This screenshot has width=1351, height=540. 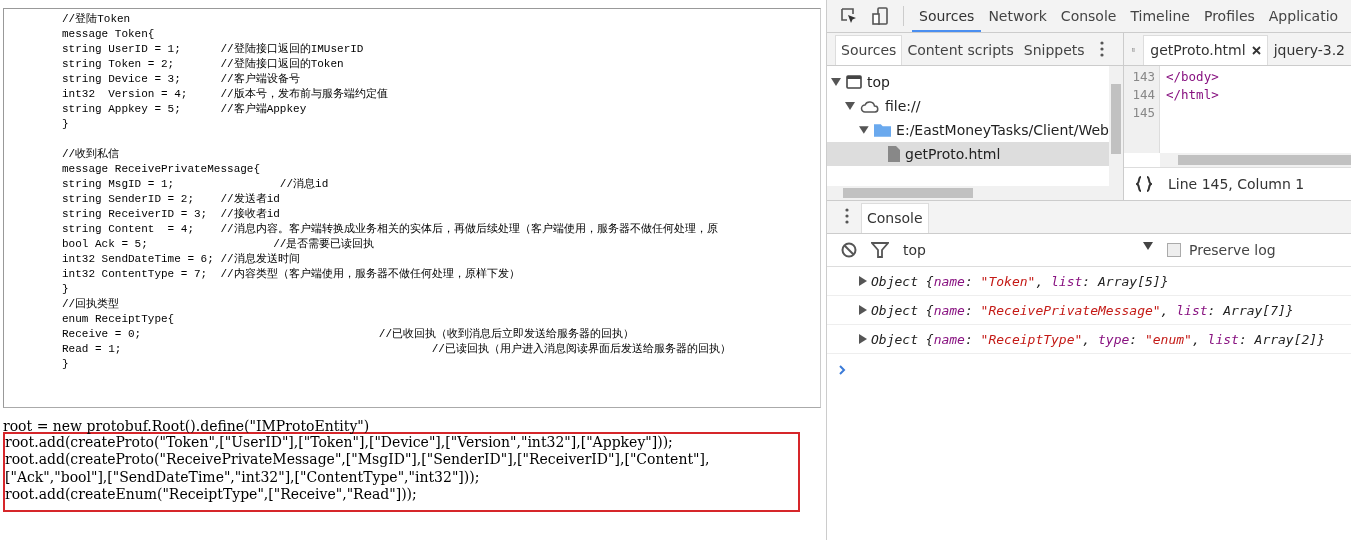 What do you see at coordinates (1098, 339) in the screenshot?
I see `console-message: Object {name: "ReceiptType", type: "enum", list: Array[2]}` at bounding box center [1098, 339].